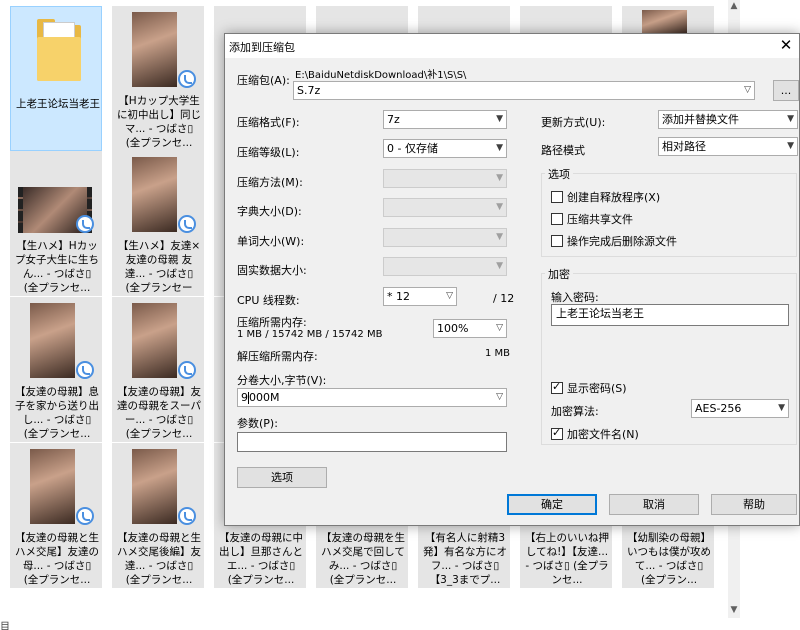 The image size is (800, 630). What do you see at coordinates (552, 504) in the screenshot?
I see `ok-button: 确定` at bounding box center [552, 504].